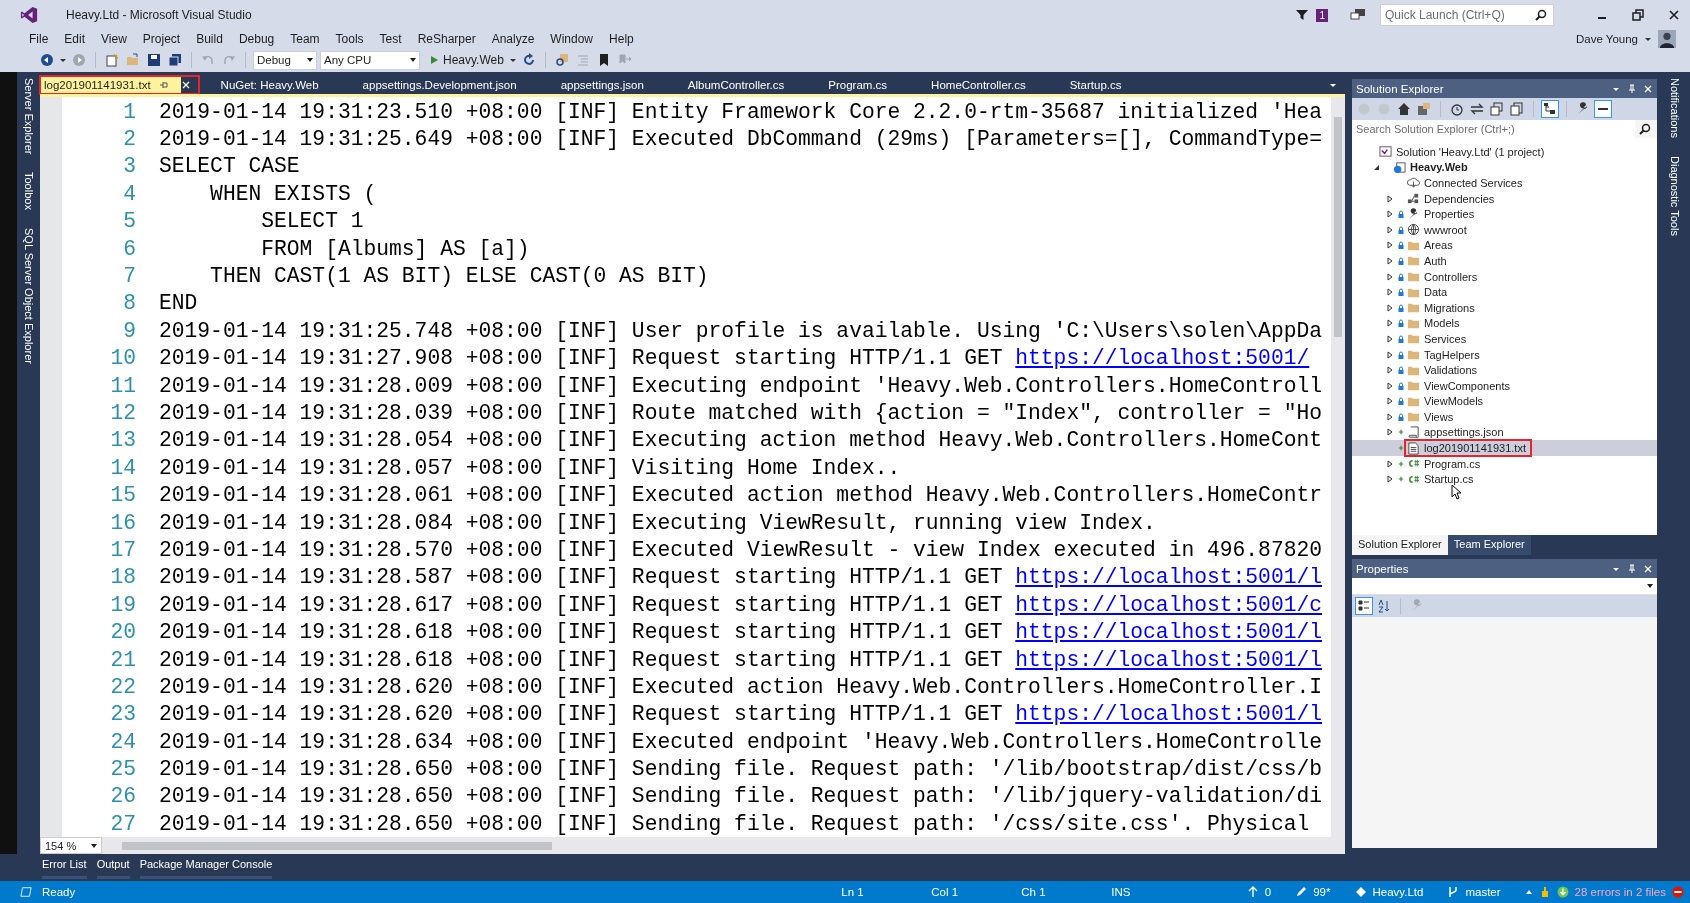 The width and height of the screenshot is (1690, 903). What do you see at coordinates (1489, 545) in the screenshot?
I see `panel-tab: Team Explorer` at bounding box center [1489, 545].